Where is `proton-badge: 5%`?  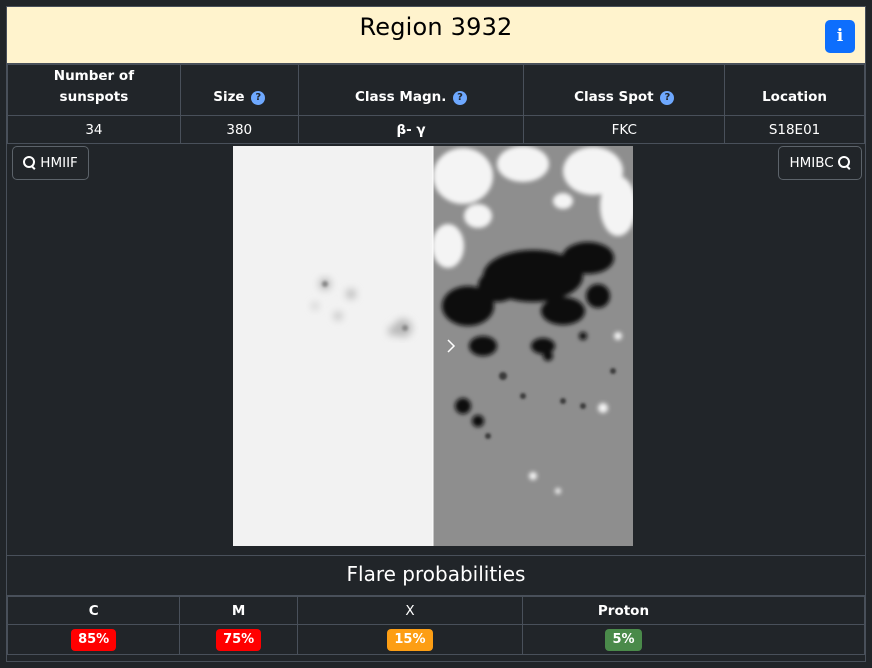
proton-badge: 5% is located at coordinates (623, 639).